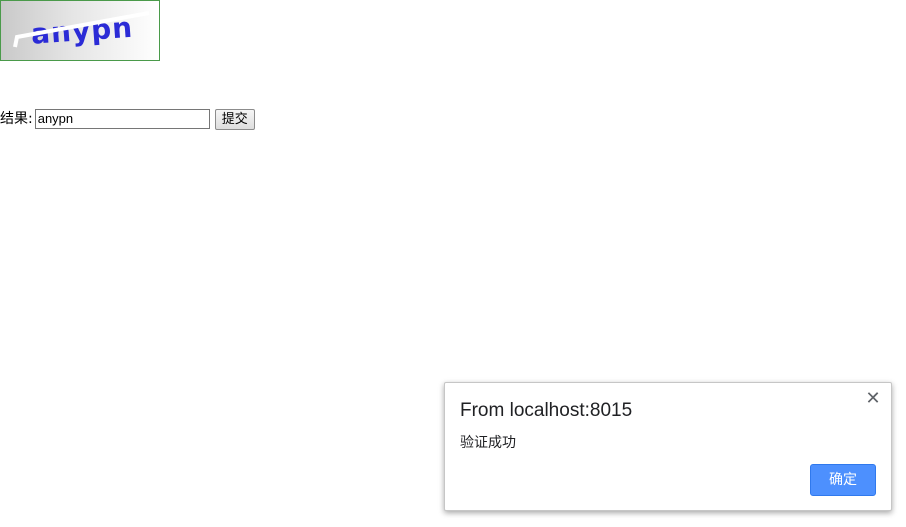  What do you see at coordinates (488, 443) in the screenshot?
I see `dialog-message: 验证成功` at bounding box center [488, 443].